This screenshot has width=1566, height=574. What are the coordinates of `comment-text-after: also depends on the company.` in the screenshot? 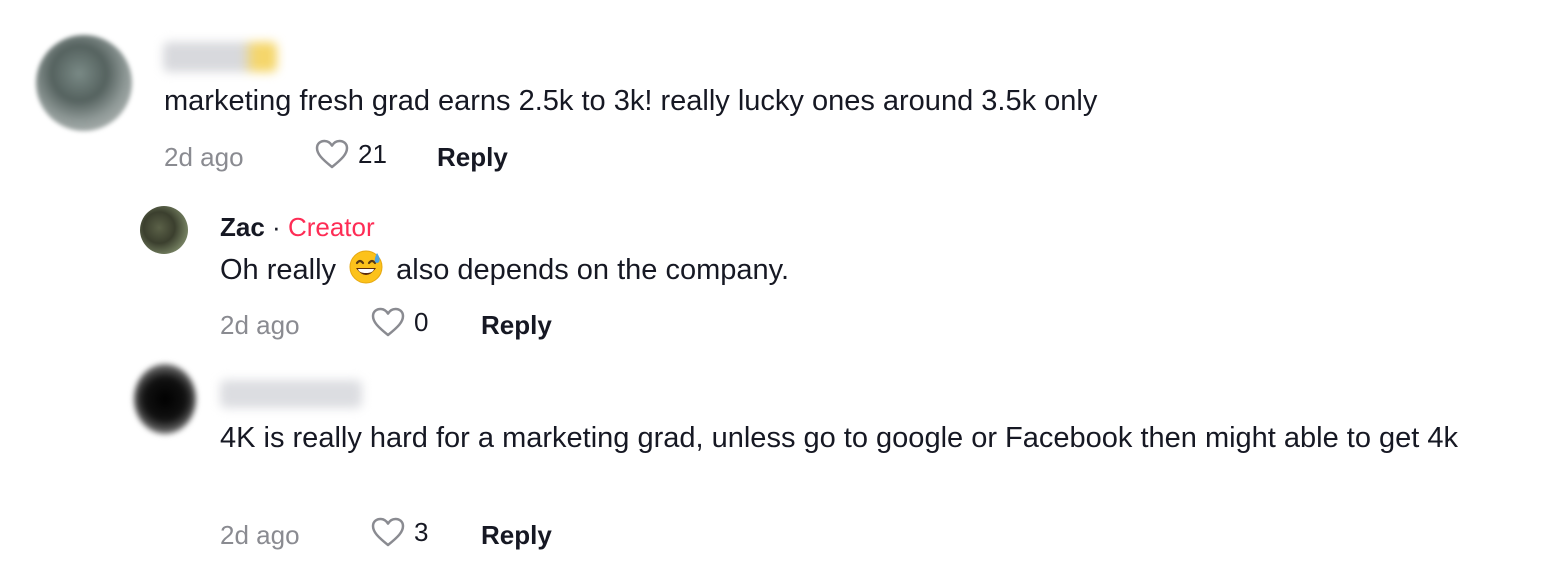 It's located at (593, 270).